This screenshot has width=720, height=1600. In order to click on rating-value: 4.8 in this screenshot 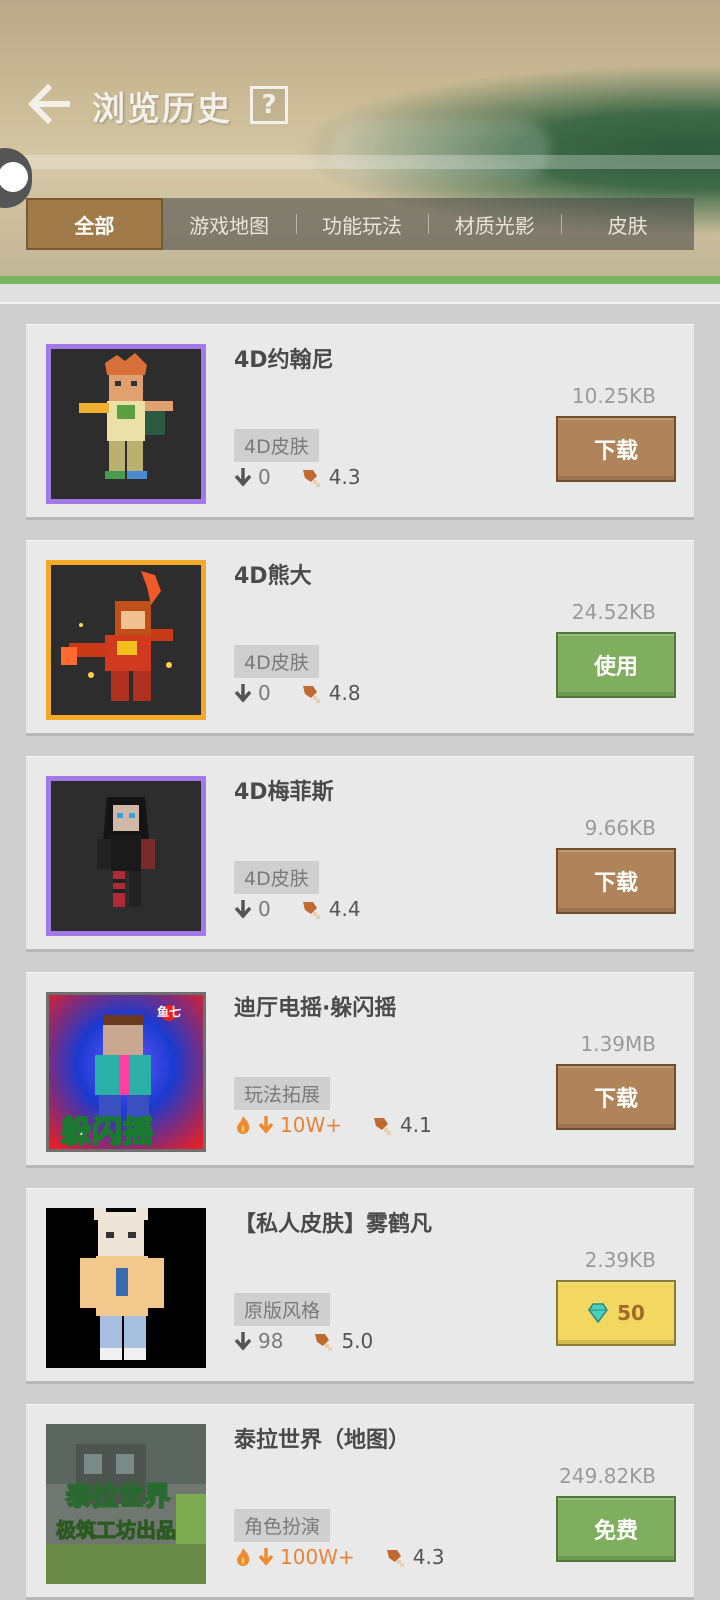, I will do `click(344, 693)`.